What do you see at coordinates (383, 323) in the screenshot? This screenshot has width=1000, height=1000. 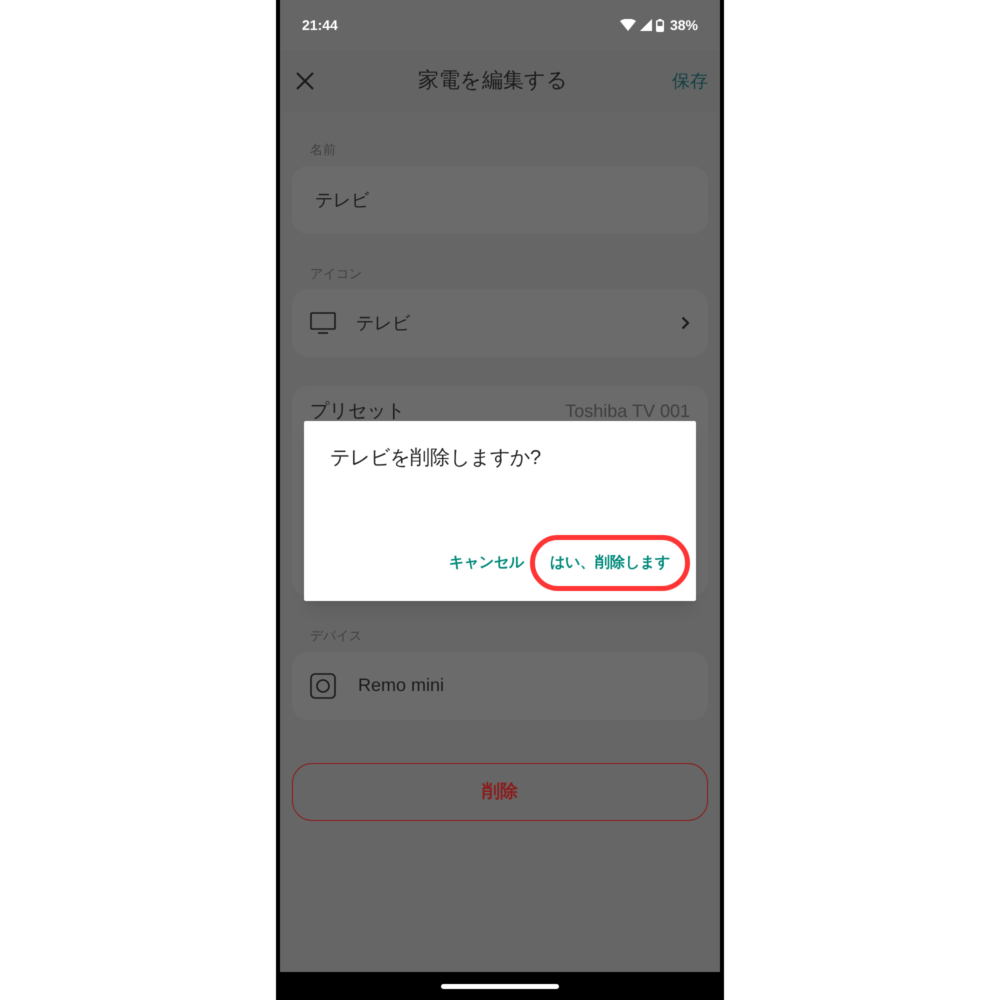 I see `icon-name: テレビ` at bounding box center [383, 323].